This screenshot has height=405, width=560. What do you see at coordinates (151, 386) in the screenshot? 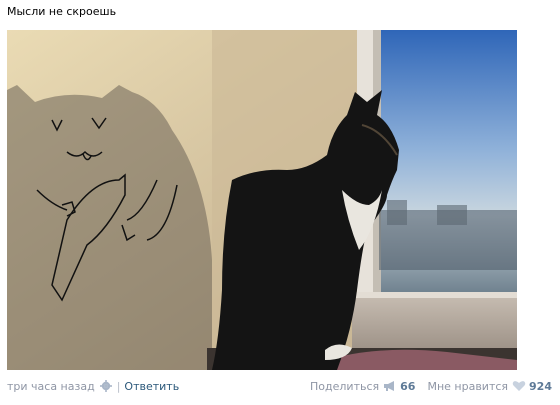
I see `reply-link: Ответить` at bounding box center [151, 386].